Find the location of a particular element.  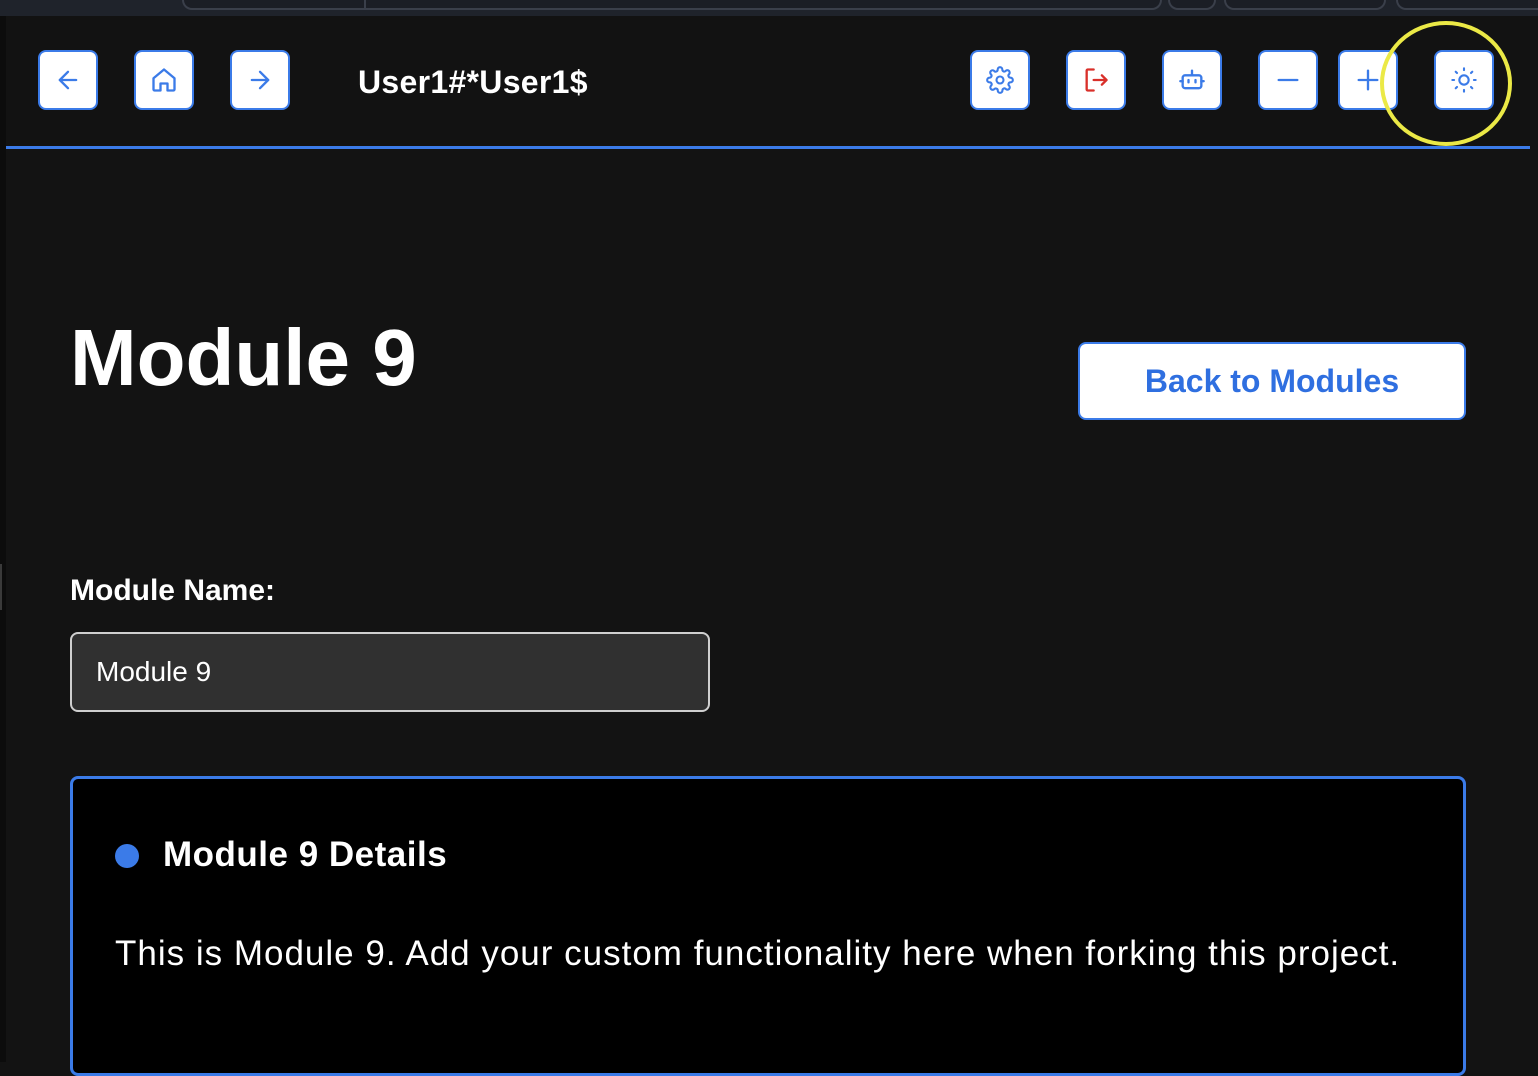

logout-button is located at coordinates (1096, 80).